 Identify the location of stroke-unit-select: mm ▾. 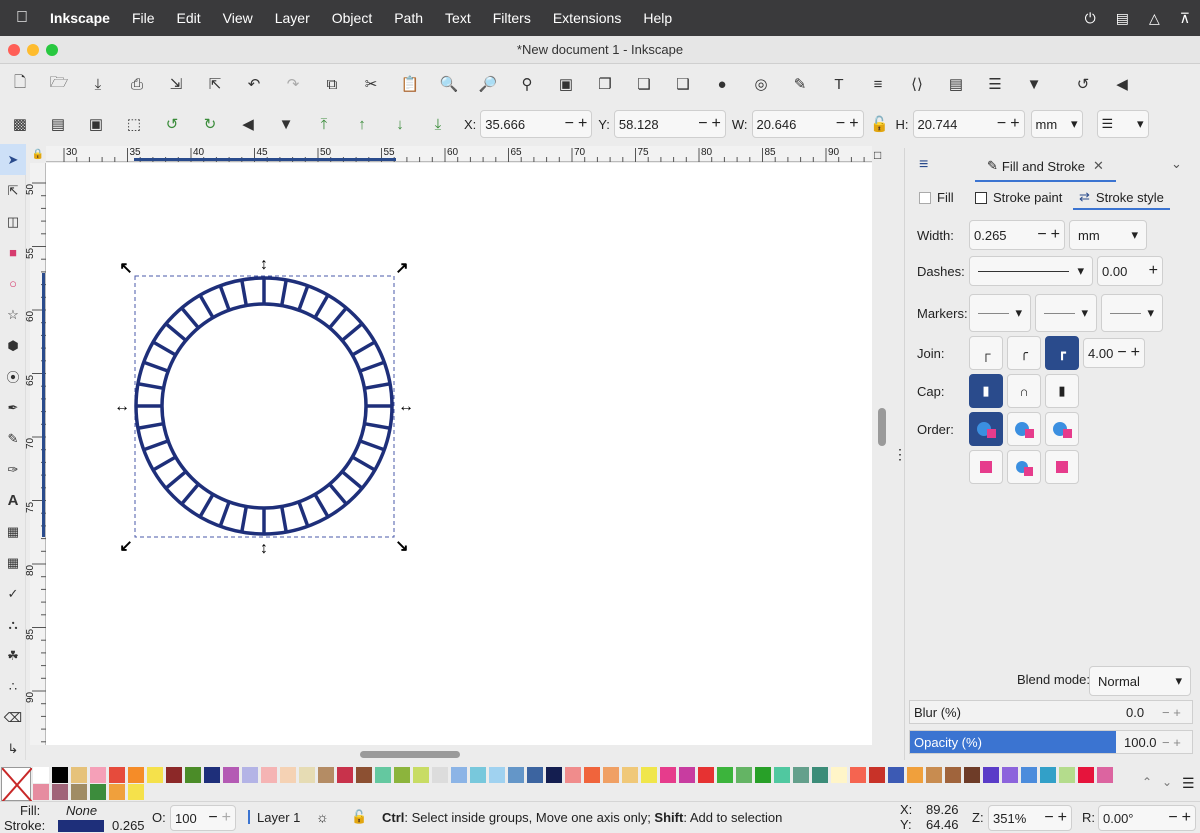
(1108, 235).